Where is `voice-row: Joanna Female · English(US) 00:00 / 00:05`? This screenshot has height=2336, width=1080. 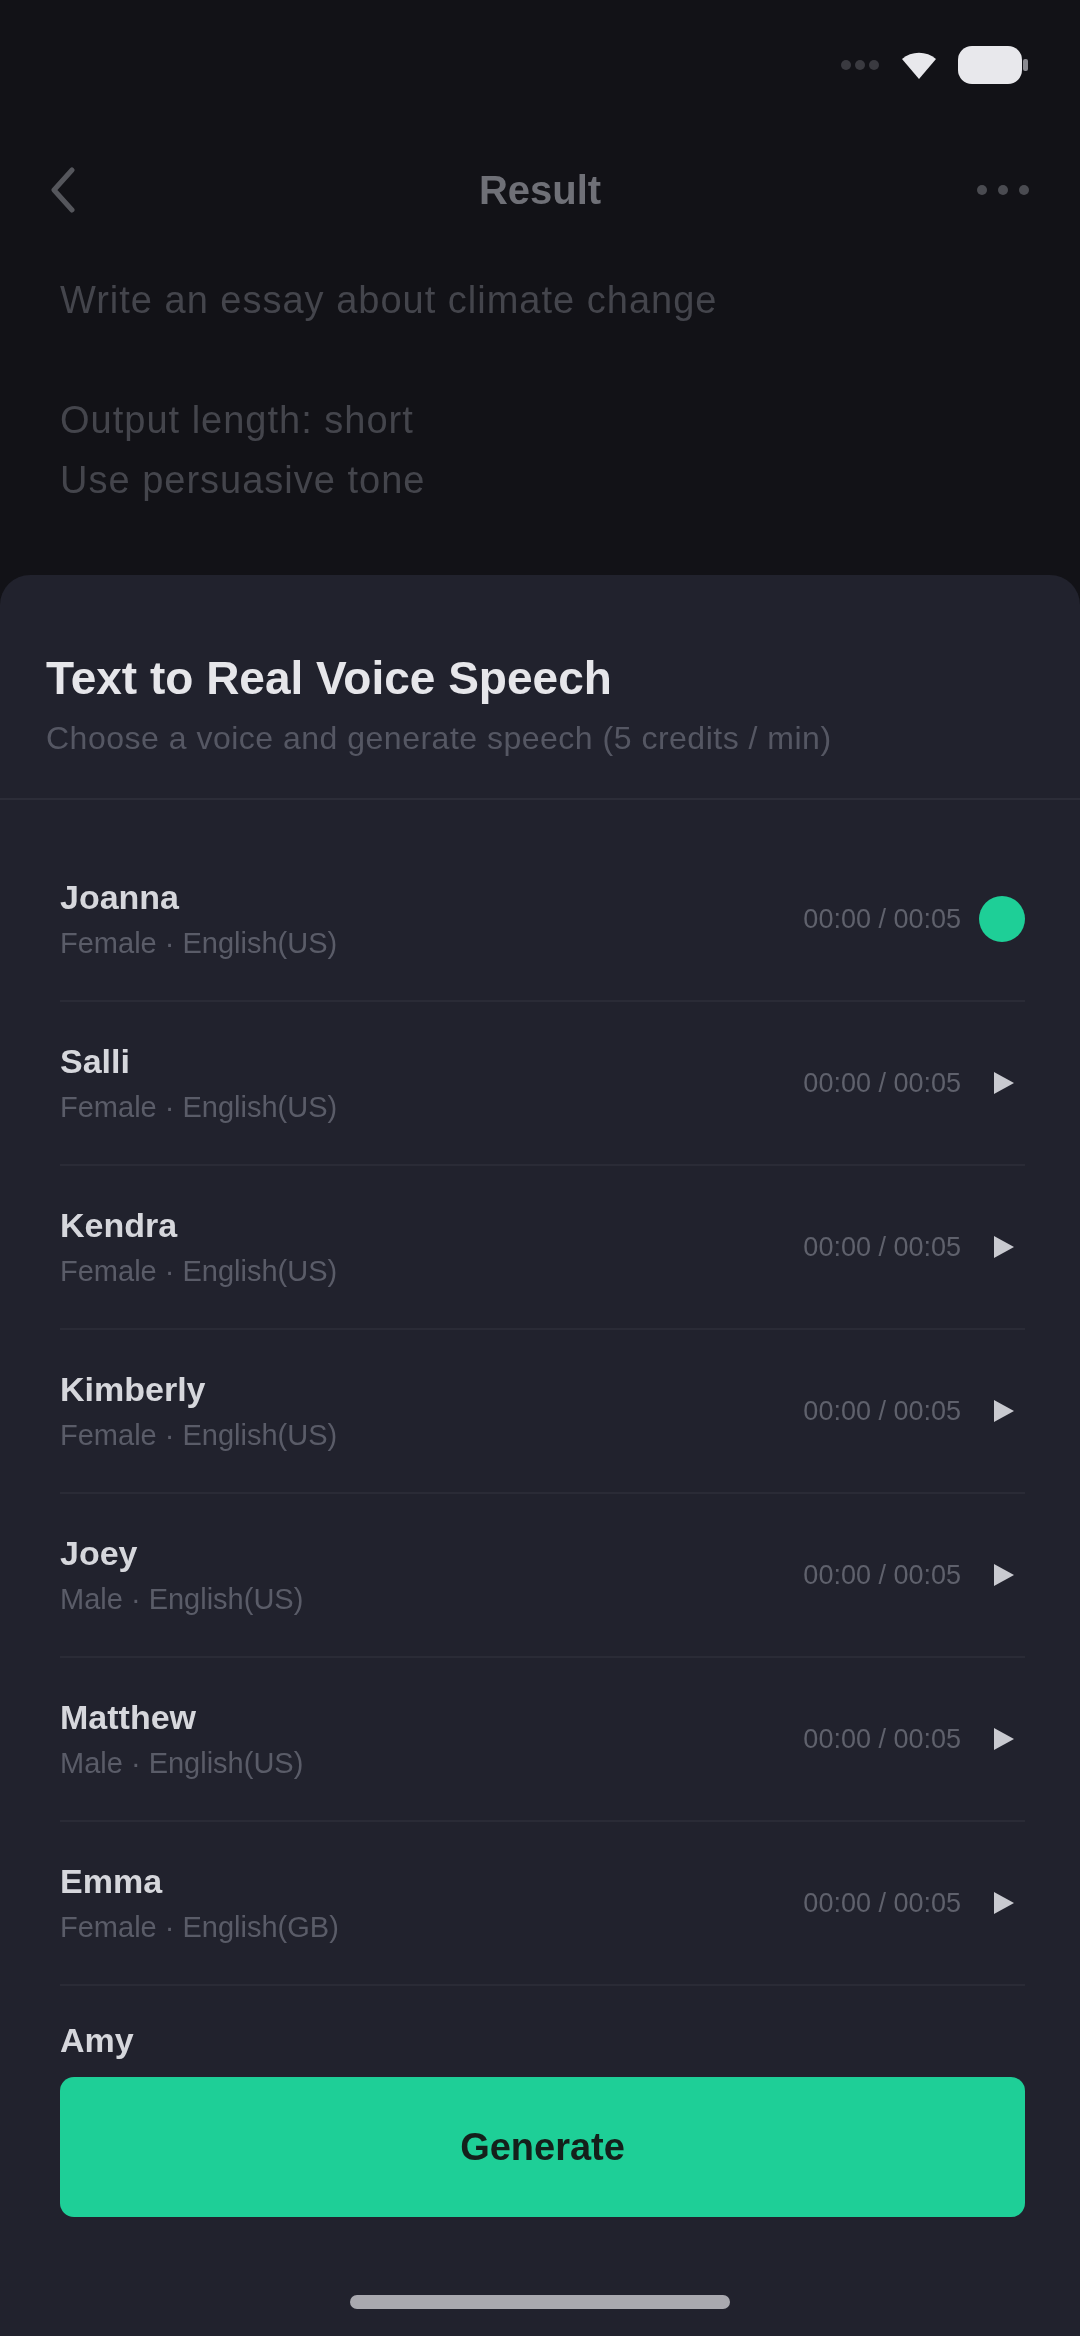
voice-row: Joanna Female · English(US) 00:00 / 00:05 is located at coordinates (542, 920).